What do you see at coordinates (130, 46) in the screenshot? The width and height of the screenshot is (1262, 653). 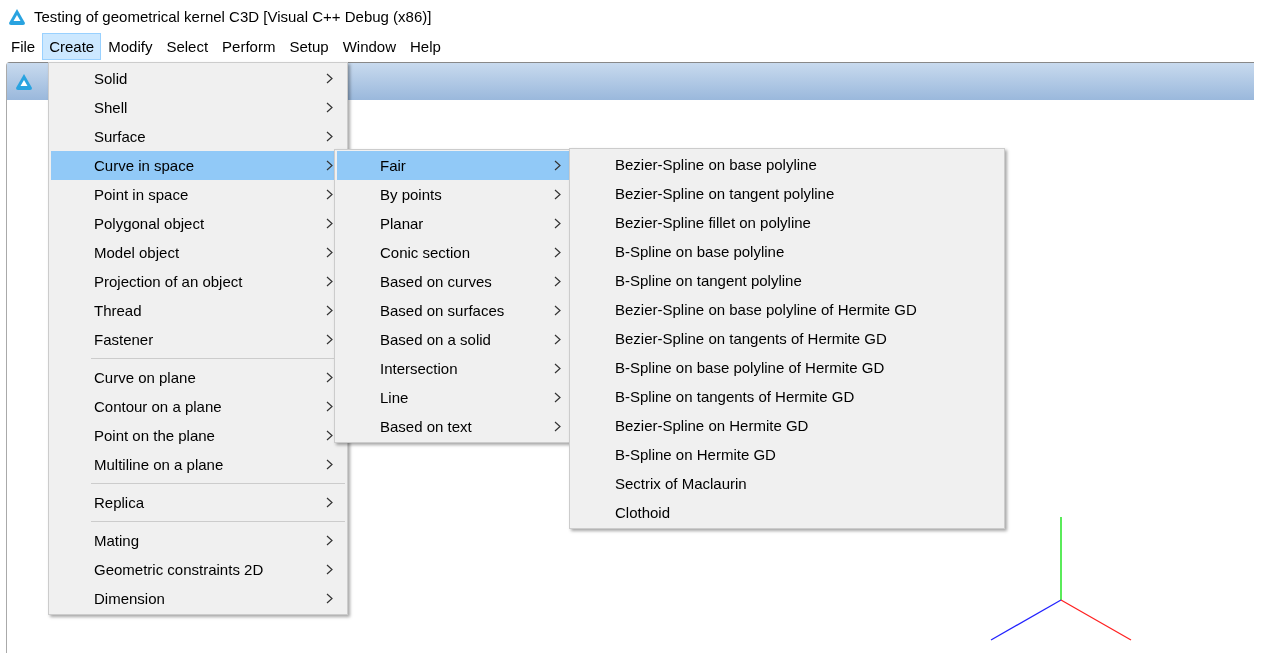 I see `menu-bar-item: Modify` at bounding box center [130, 46].